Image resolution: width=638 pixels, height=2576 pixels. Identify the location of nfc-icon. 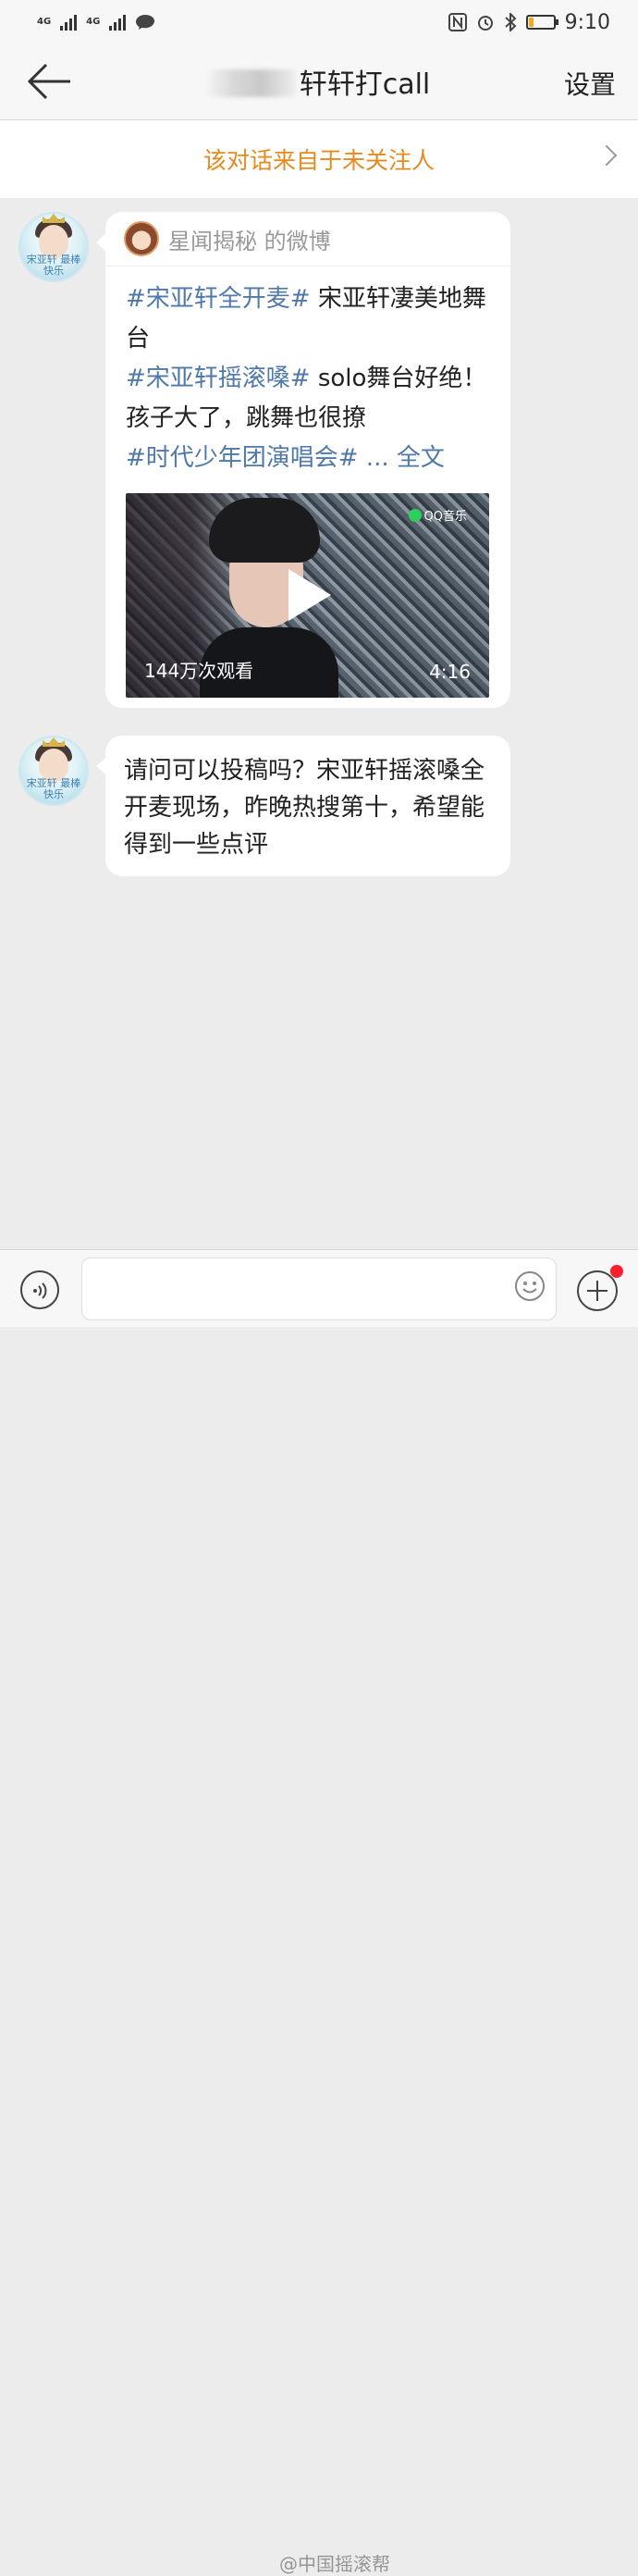
(457, 22).